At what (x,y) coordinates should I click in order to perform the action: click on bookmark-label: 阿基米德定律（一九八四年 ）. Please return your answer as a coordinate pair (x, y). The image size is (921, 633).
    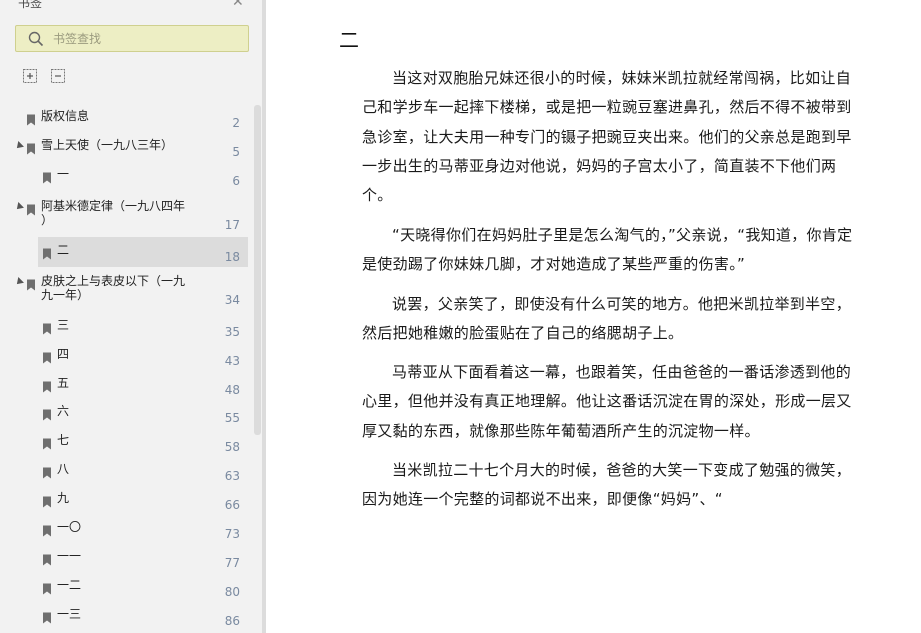
    Looking at the image, I should click on (113, 213).